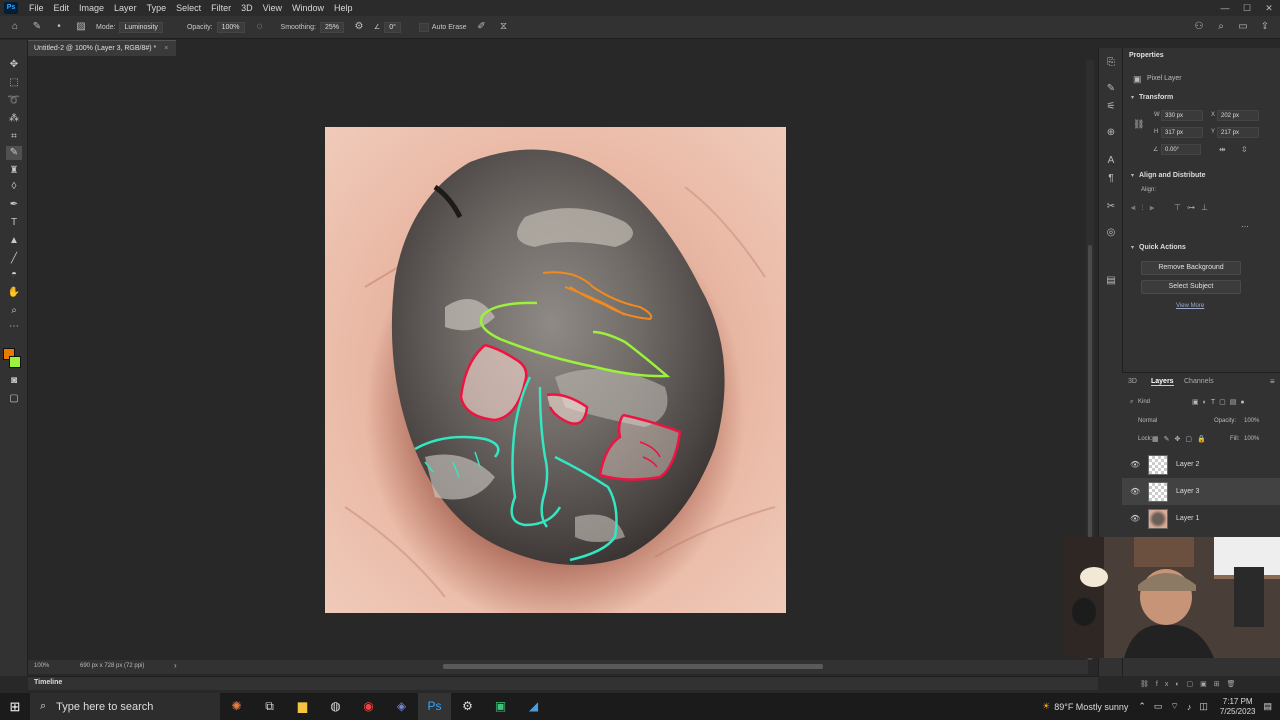  Describe the element at coordinates (166, 48) in the screenshot. I see `close-tab-icon: ×` at that location.